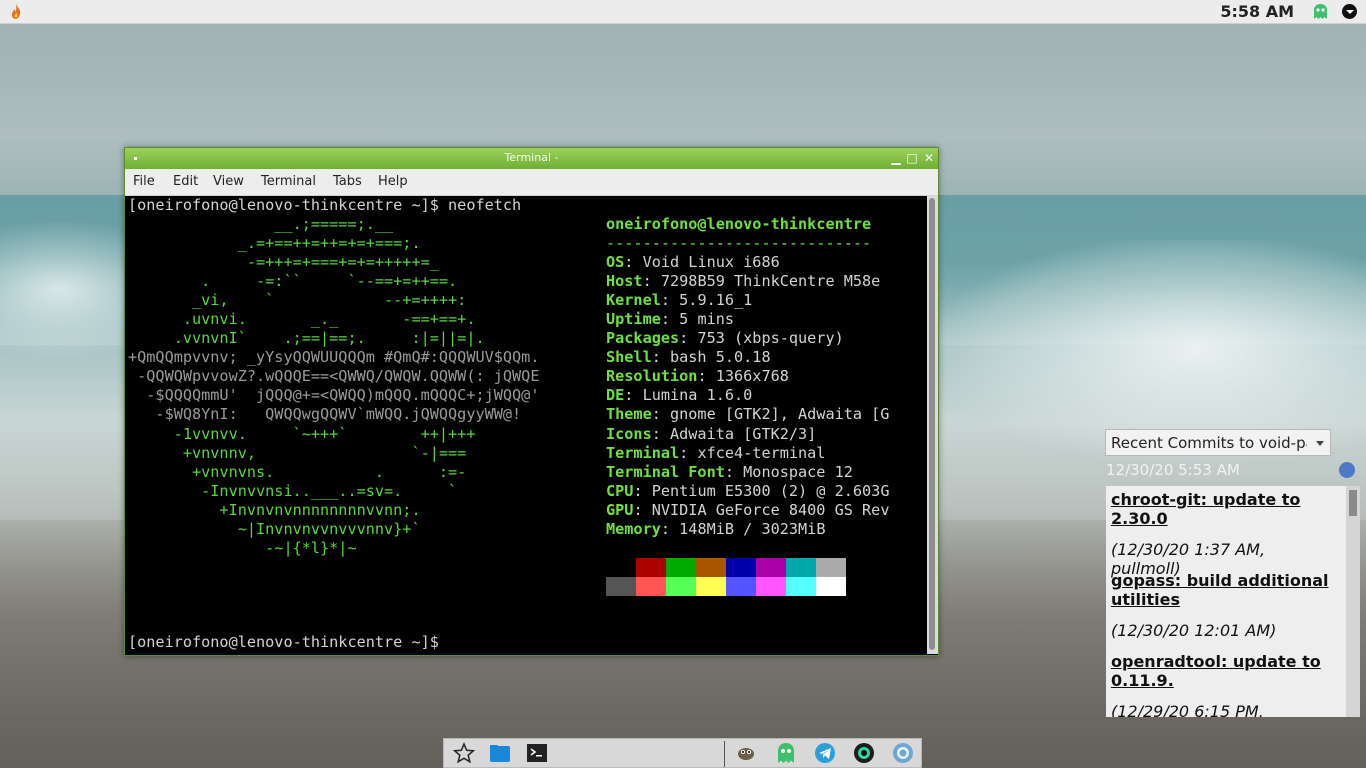  Describe the element at coordinates (770, 414) in the screenshot. I see `info-value: : gnome [GTK2], Adwaita [G` at that location.